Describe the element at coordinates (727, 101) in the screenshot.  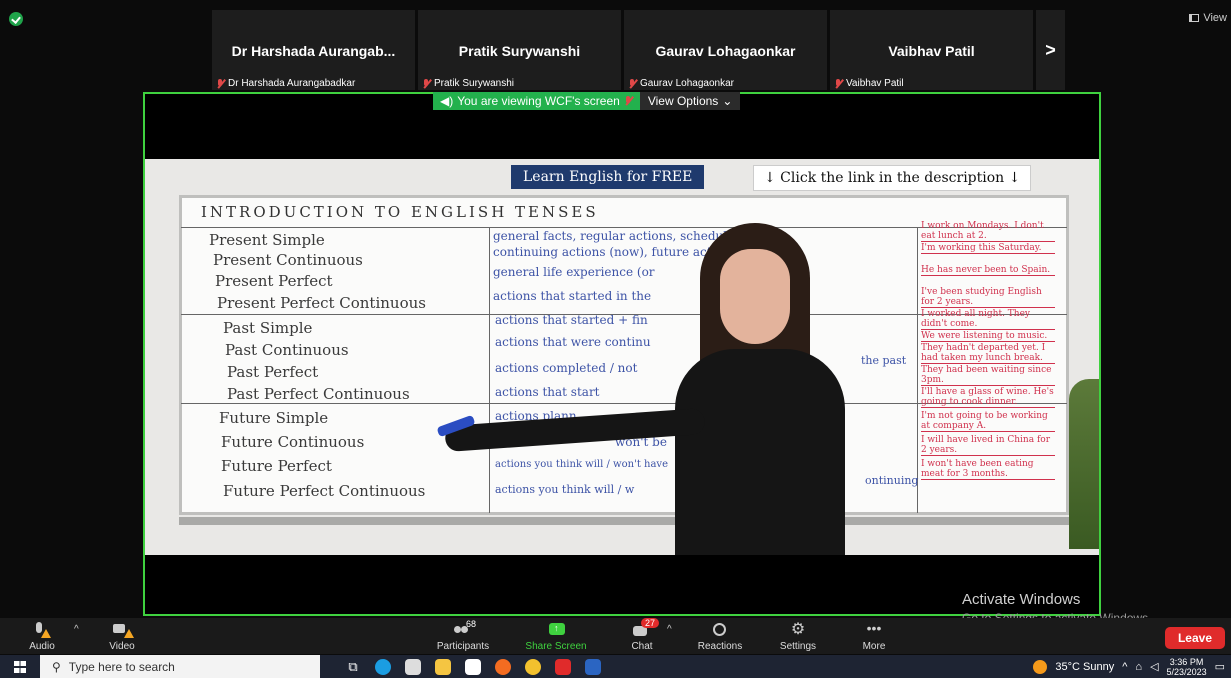
I see `chevron-down-icon: ⌄` at that location.